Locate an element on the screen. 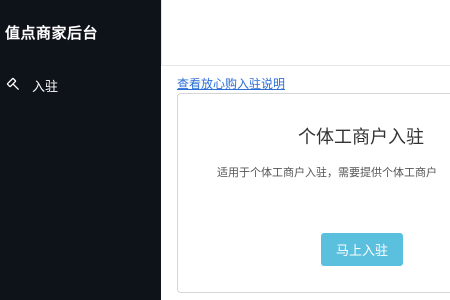 This screenshot has height=300, width=450. card-description: 适用于个体工商户入驻，需要提供个体工商户 is located at coordinates (327, 172).